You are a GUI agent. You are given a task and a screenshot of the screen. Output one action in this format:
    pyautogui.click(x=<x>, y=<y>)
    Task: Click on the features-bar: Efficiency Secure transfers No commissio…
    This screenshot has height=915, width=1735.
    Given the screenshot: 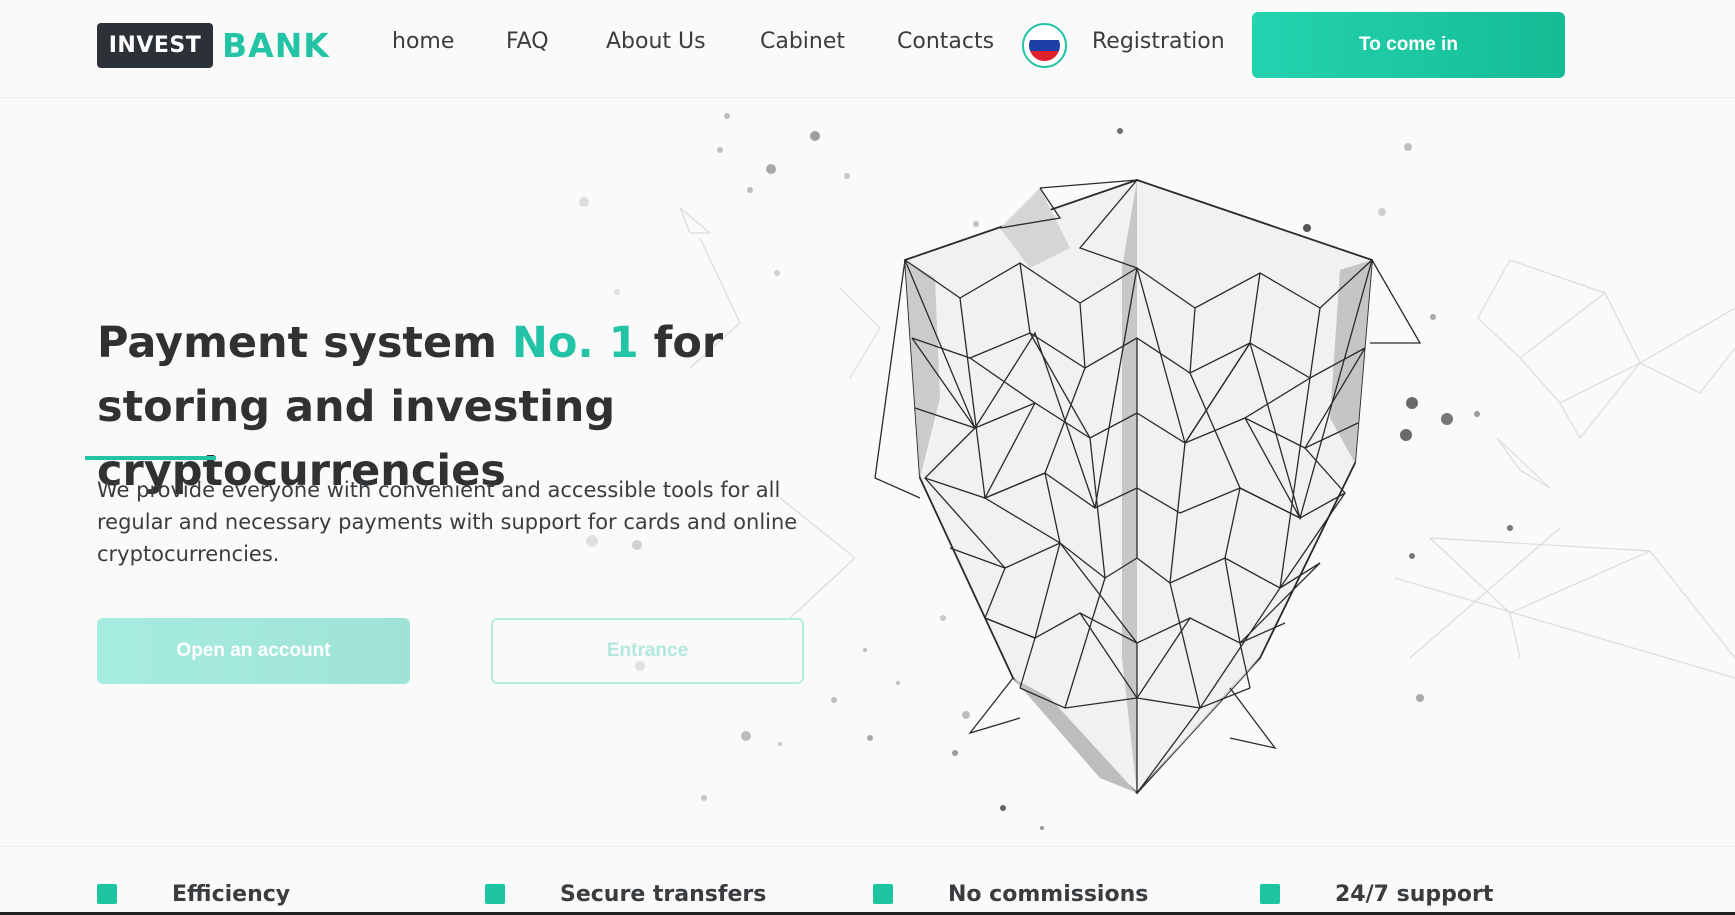 What is the action you would take?
    pyautogui.click(x=867, y=880)
    